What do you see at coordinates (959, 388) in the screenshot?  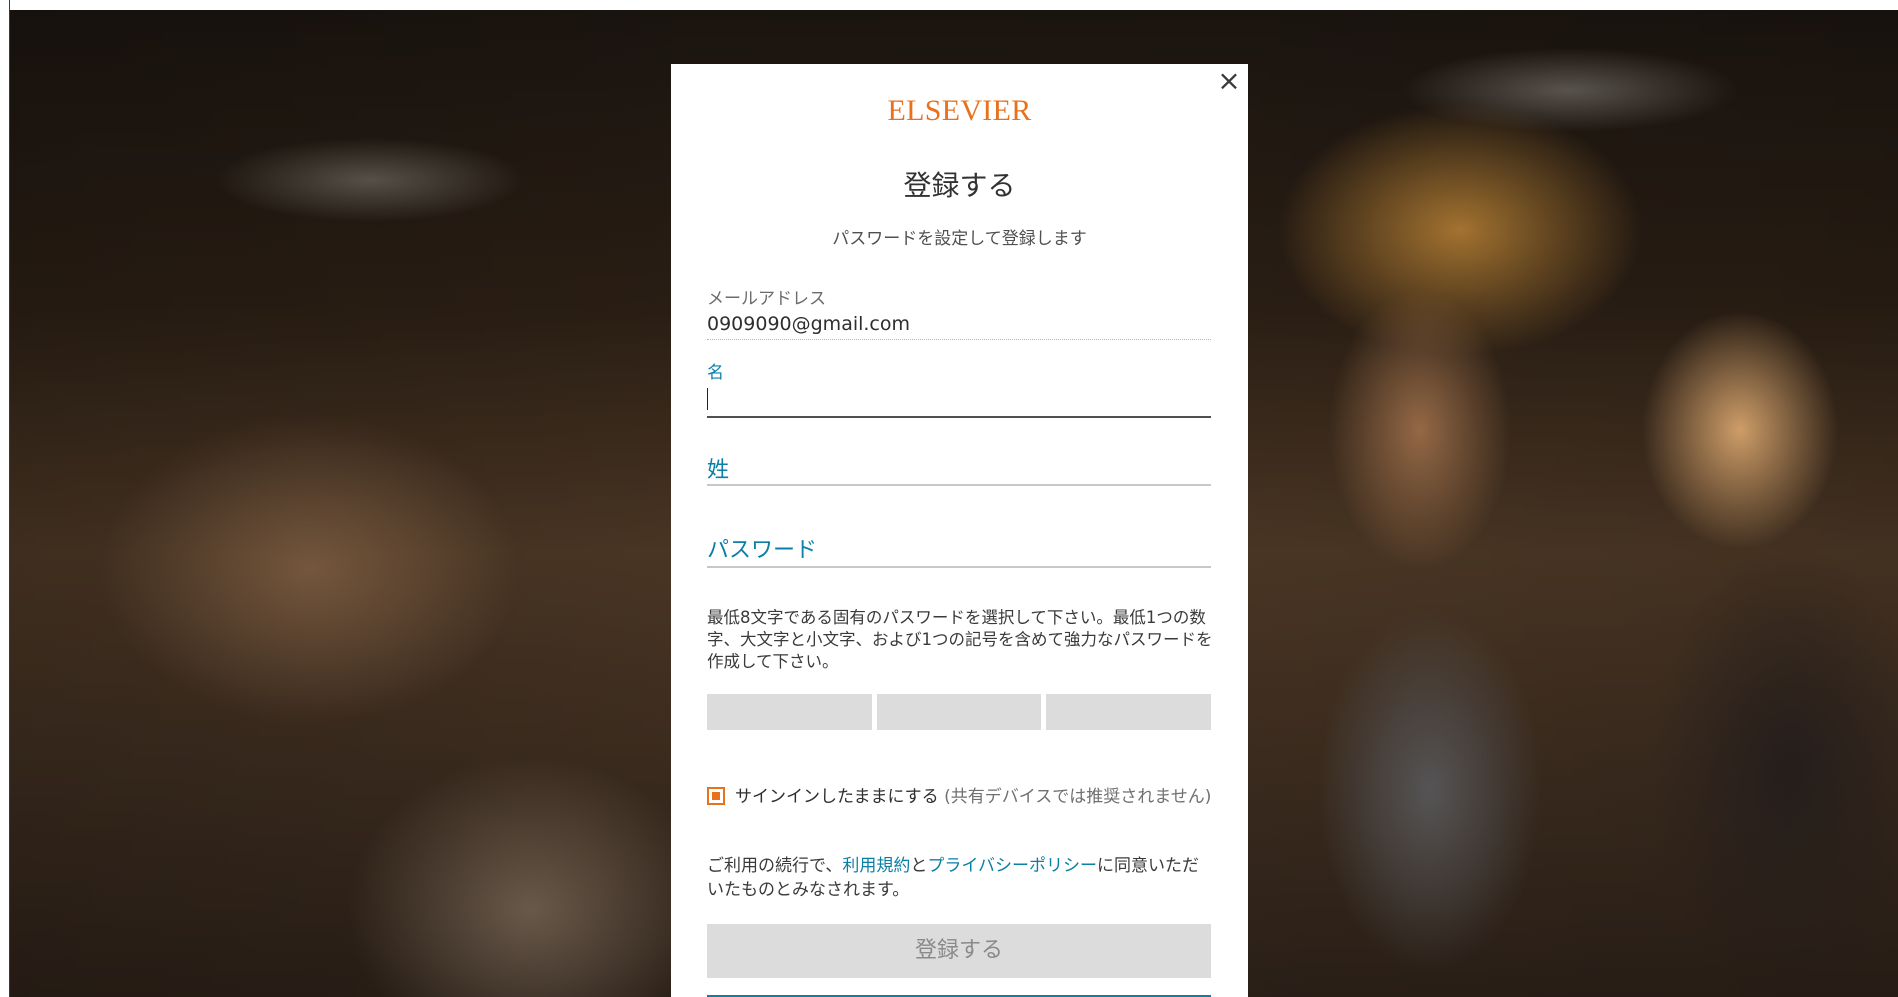 I see `first-name-field: 名` at bounding box center [959, 388].